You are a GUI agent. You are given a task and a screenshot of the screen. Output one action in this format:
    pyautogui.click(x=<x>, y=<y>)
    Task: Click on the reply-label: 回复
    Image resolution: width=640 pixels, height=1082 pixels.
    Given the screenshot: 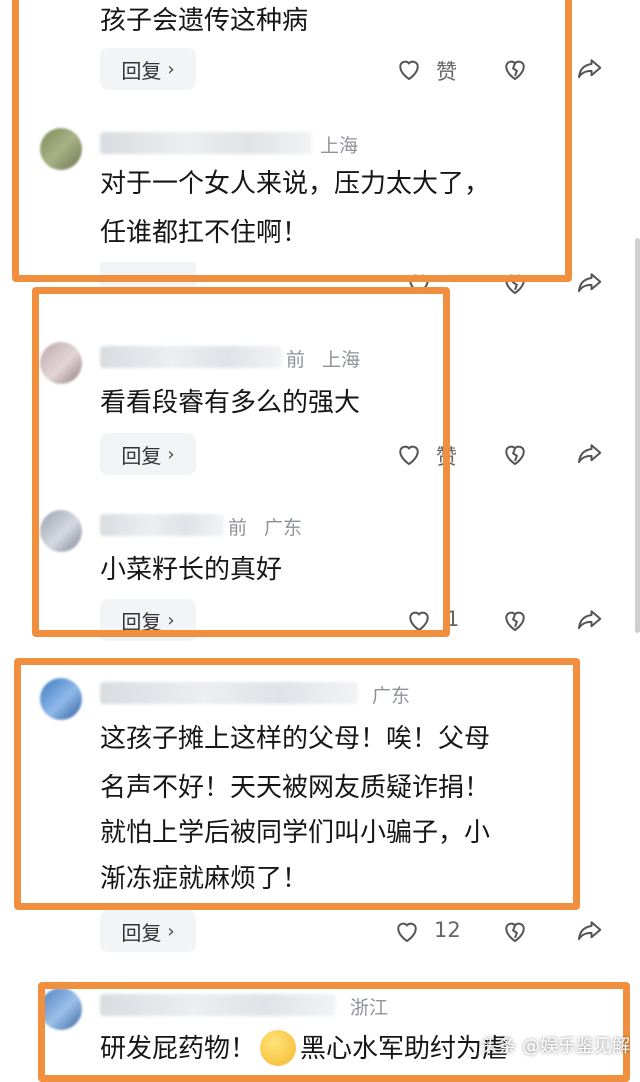 What is the action you would take?
    pyautogui.click(x=141, y=932)
    